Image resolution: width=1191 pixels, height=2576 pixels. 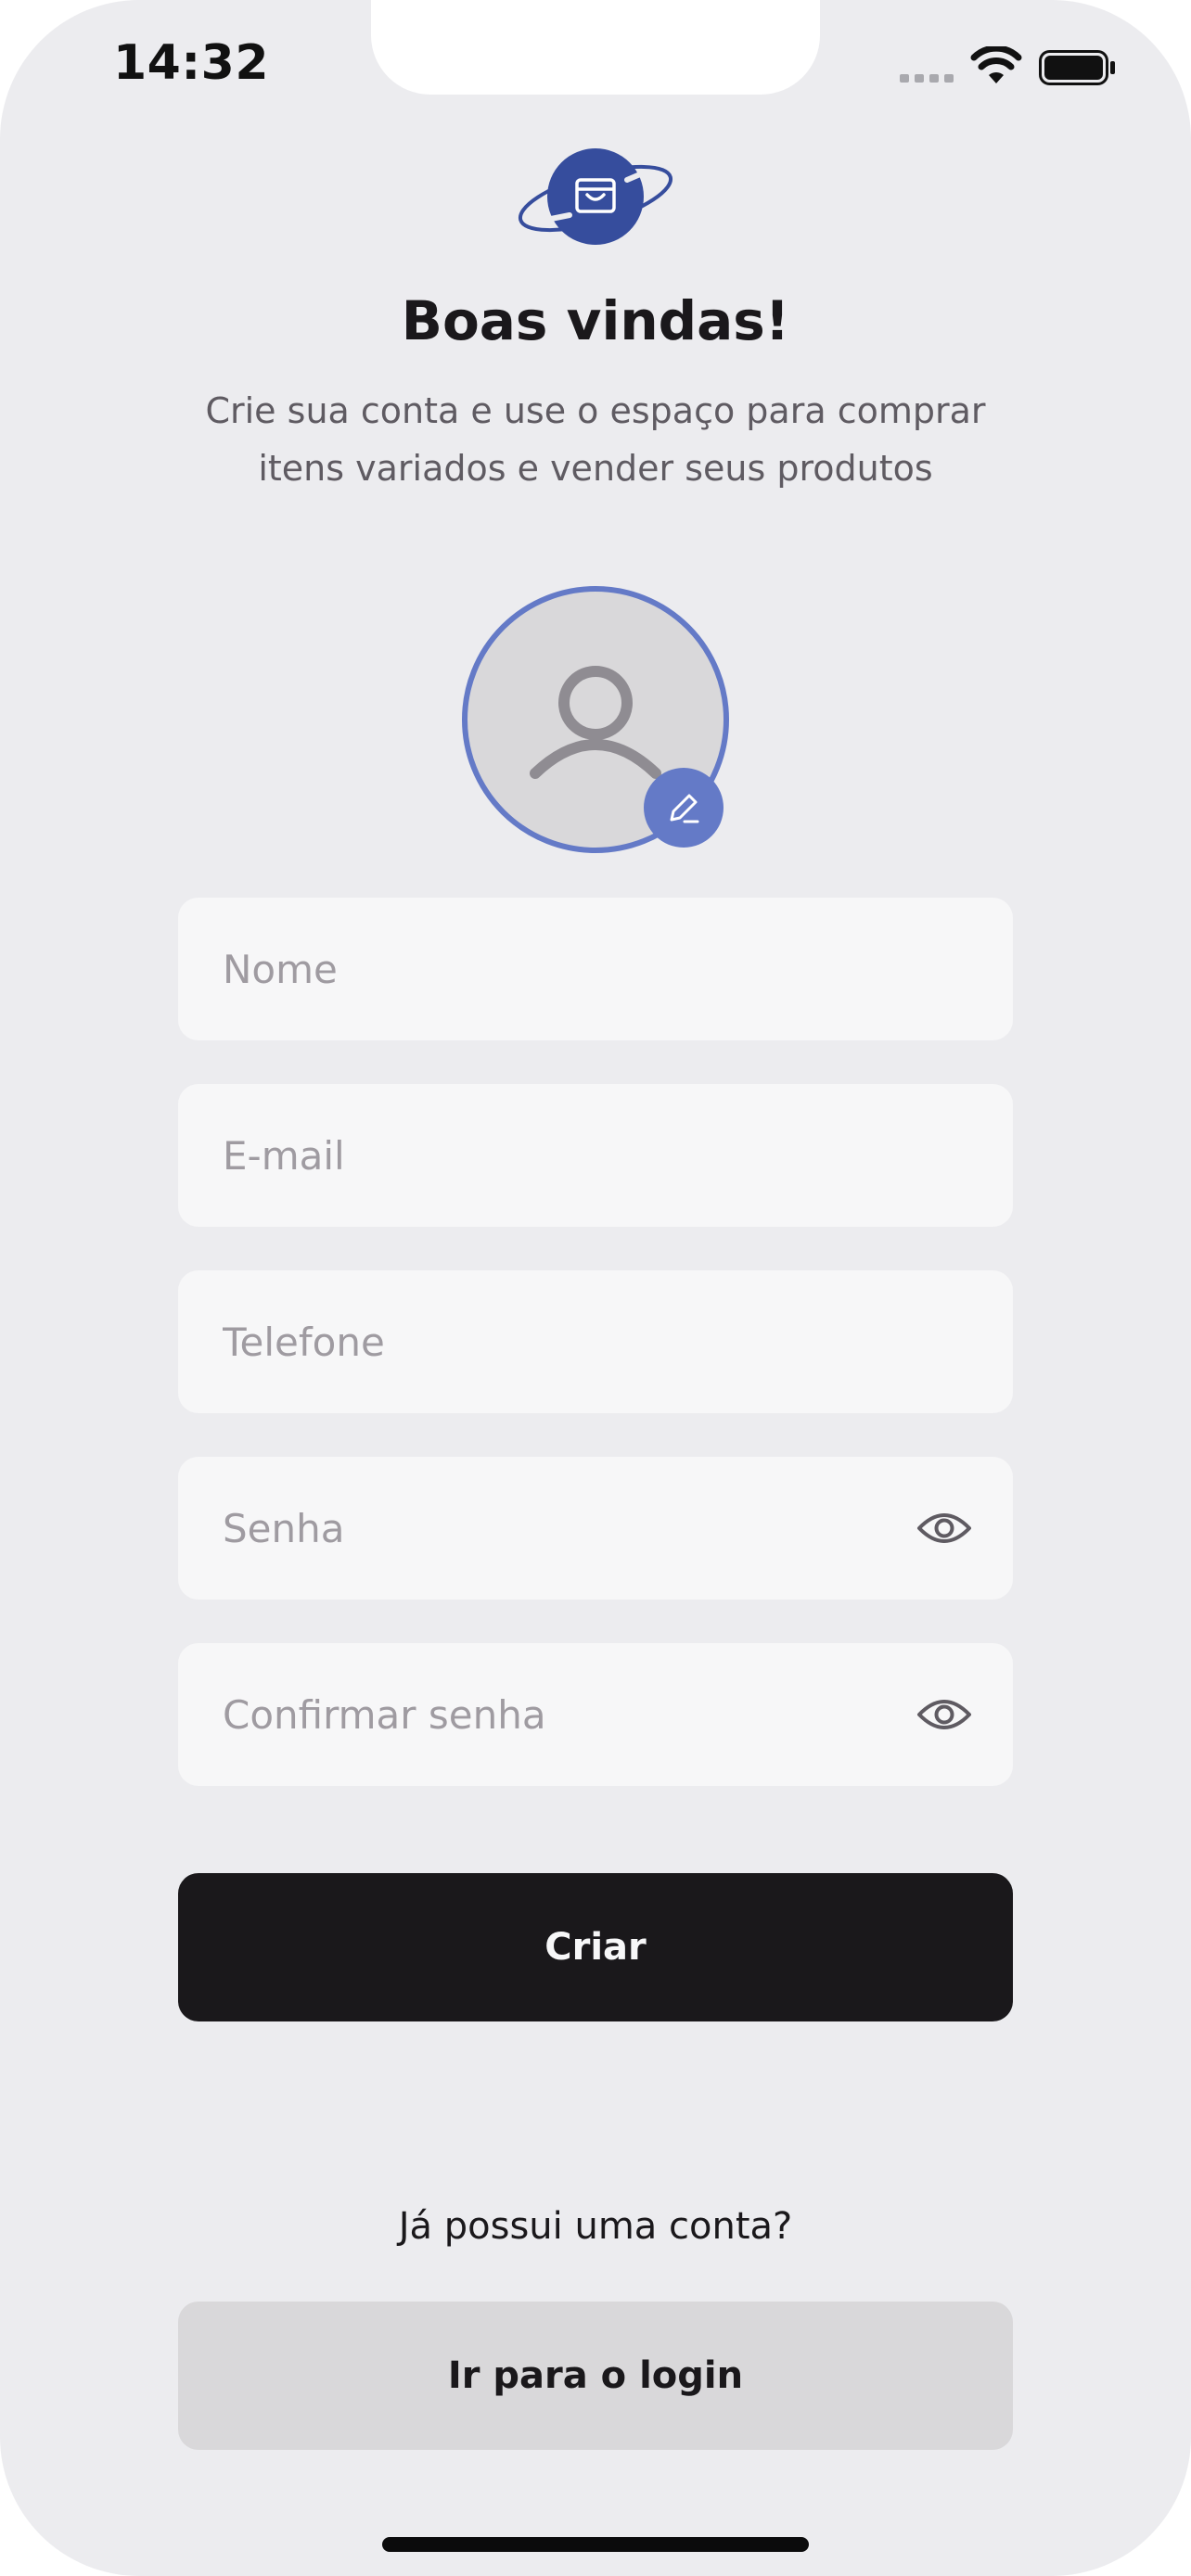 What do you see at coordinates (569, 1528) in the screenshot?
I see `password-input` at bounding box center [569, 1528].